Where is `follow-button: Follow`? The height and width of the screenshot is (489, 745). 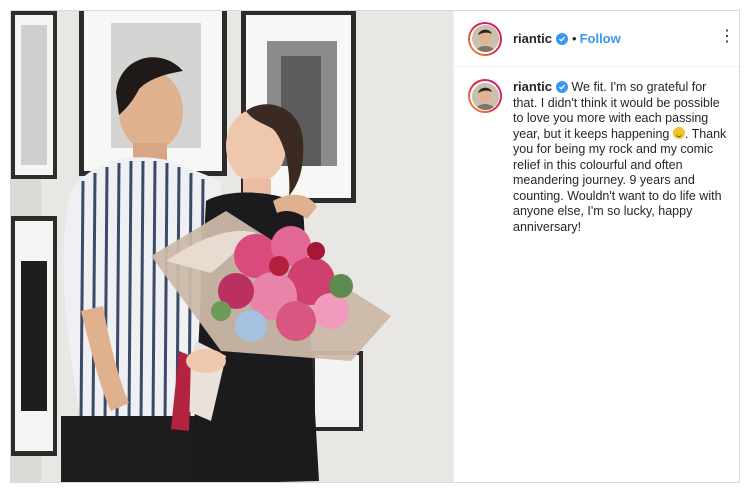 follow-button: Follow is located at coordinates (600, 38).